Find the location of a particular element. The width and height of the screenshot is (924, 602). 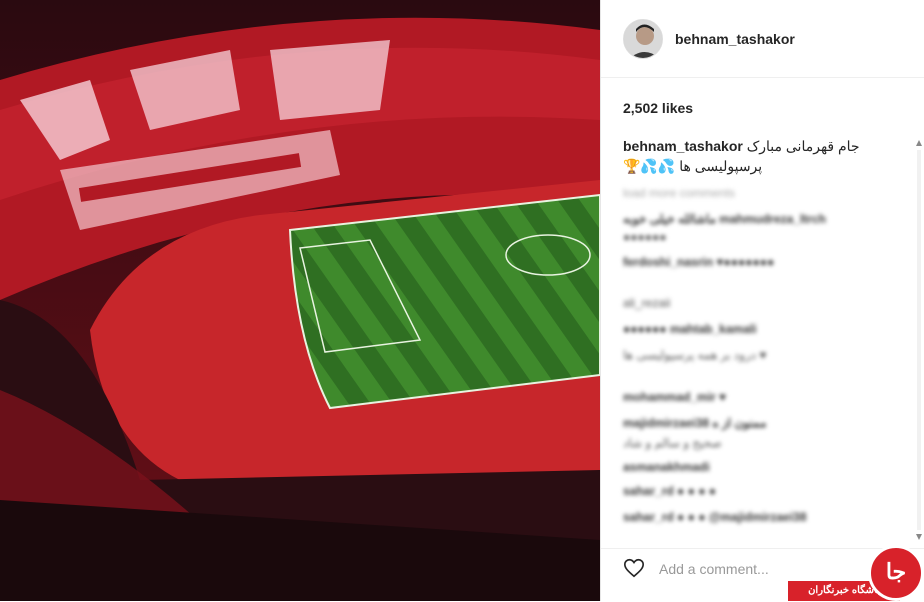

heart-icon is located at coordinates (634, 570).